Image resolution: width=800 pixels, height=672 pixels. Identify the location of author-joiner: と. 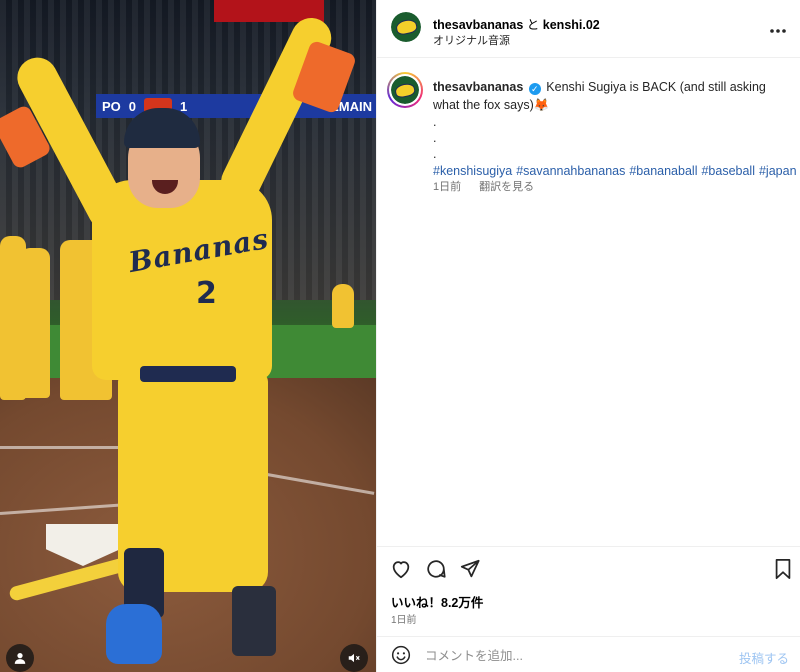
(533, 25).